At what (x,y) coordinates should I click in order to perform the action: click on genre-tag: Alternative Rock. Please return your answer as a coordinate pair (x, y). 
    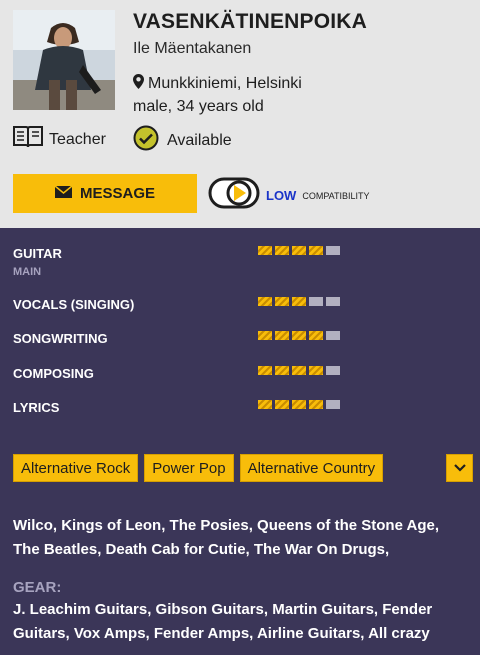
    Looking at the image, I should click on (76, 468).